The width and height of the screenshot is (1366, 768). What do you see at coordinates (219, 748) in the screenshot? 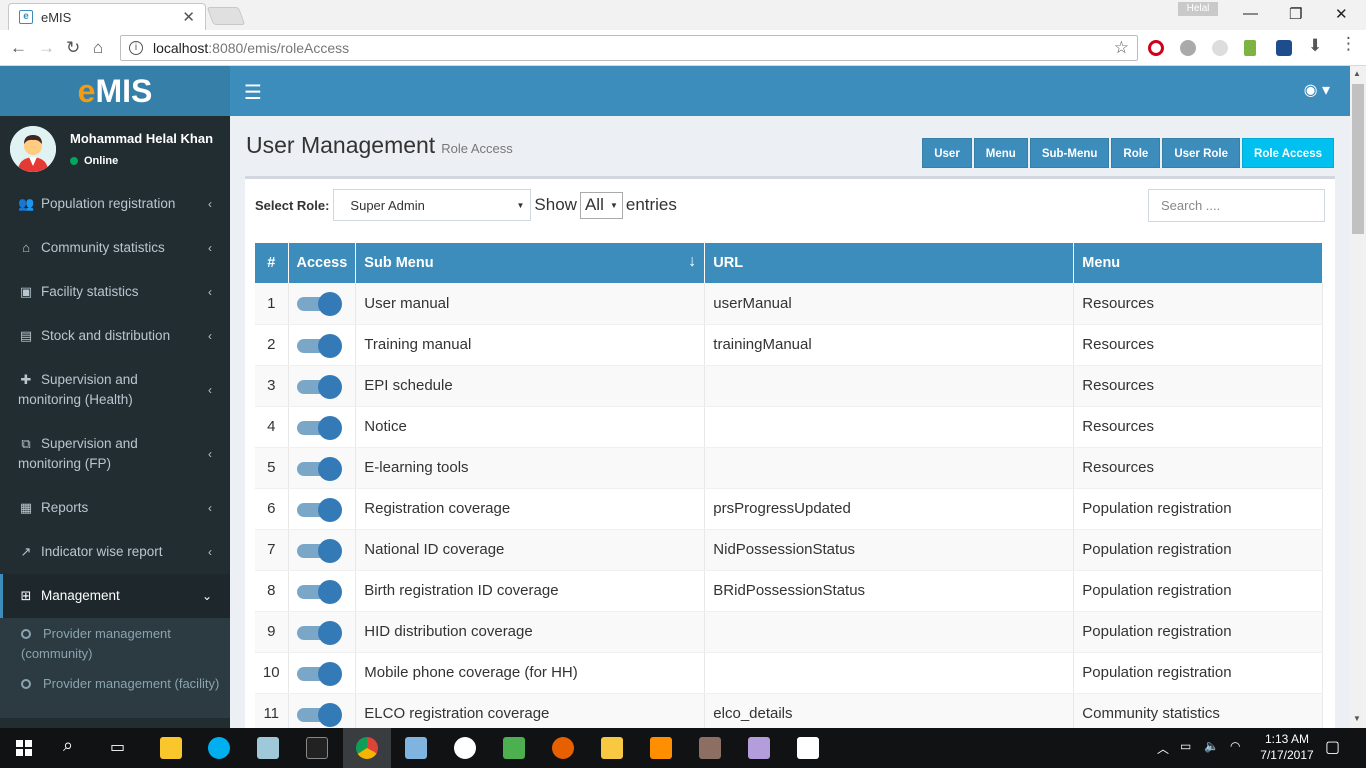
I see `skype-icon` at bounding box center [219, 748].